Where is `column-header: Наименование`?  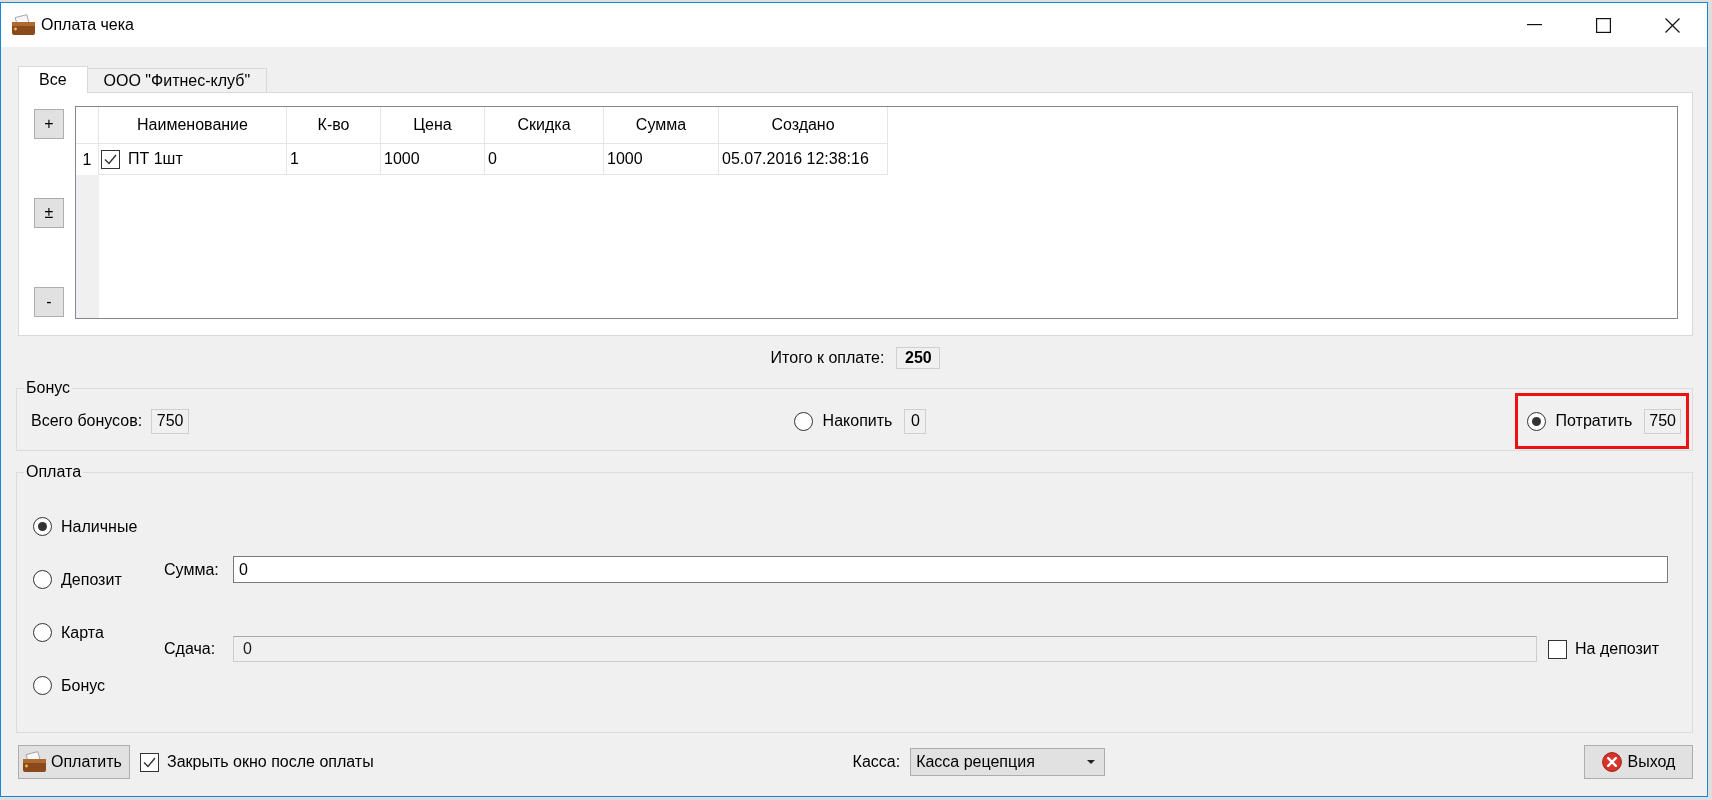 column-header: Наименование is located at coordinates (193, 125).